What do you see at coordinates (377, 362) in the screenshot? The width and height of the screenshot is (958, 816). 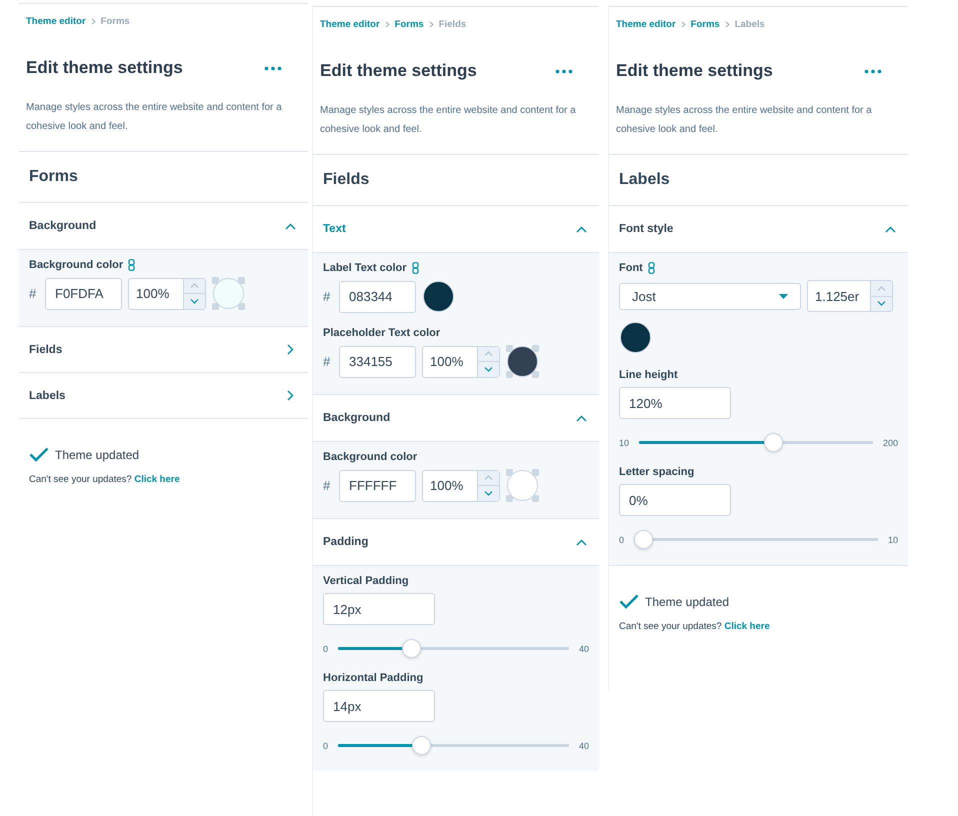 I see `hex-input: 334155` at bounding box center [377, 362].